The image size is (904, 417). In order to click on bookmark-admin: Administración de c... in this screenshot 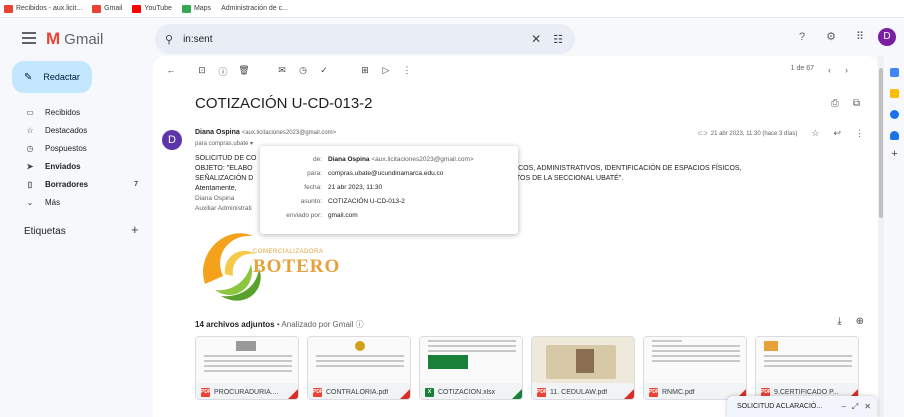, I will do `click(254, 8)`.